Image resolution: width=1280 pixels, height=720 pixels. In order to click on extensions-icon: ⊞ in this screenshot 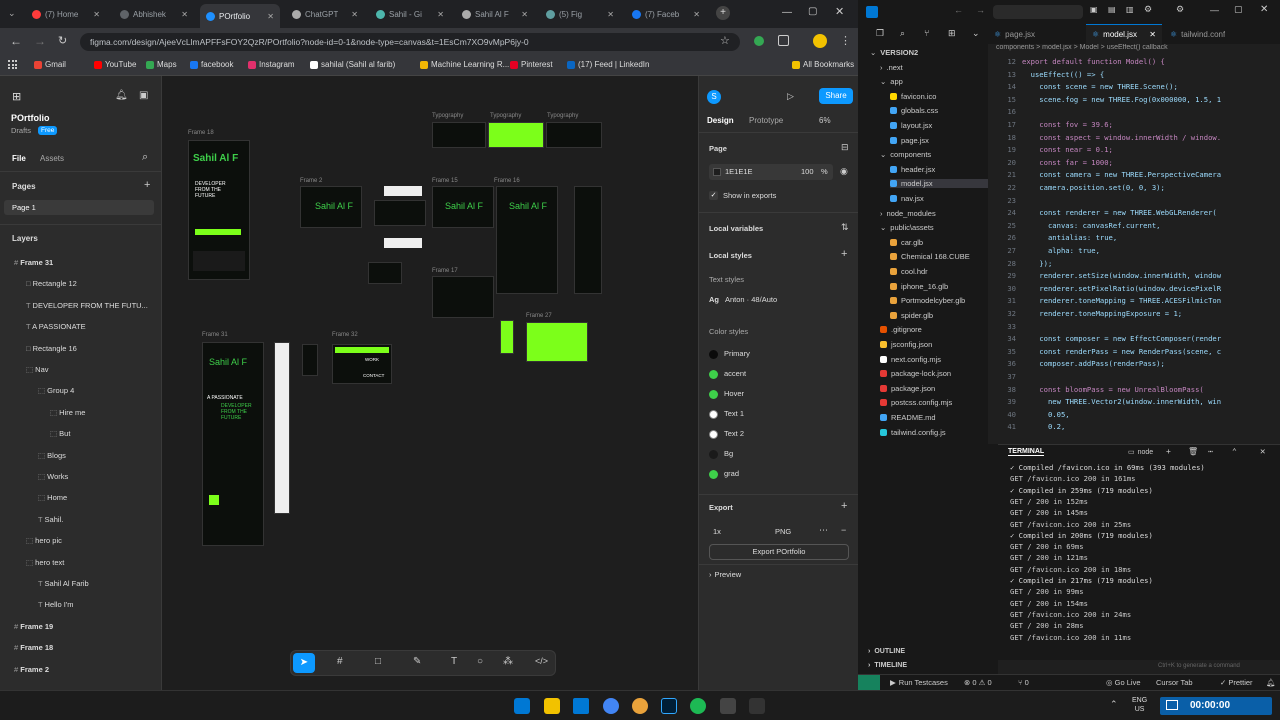, I will do `click(952, 33)`.